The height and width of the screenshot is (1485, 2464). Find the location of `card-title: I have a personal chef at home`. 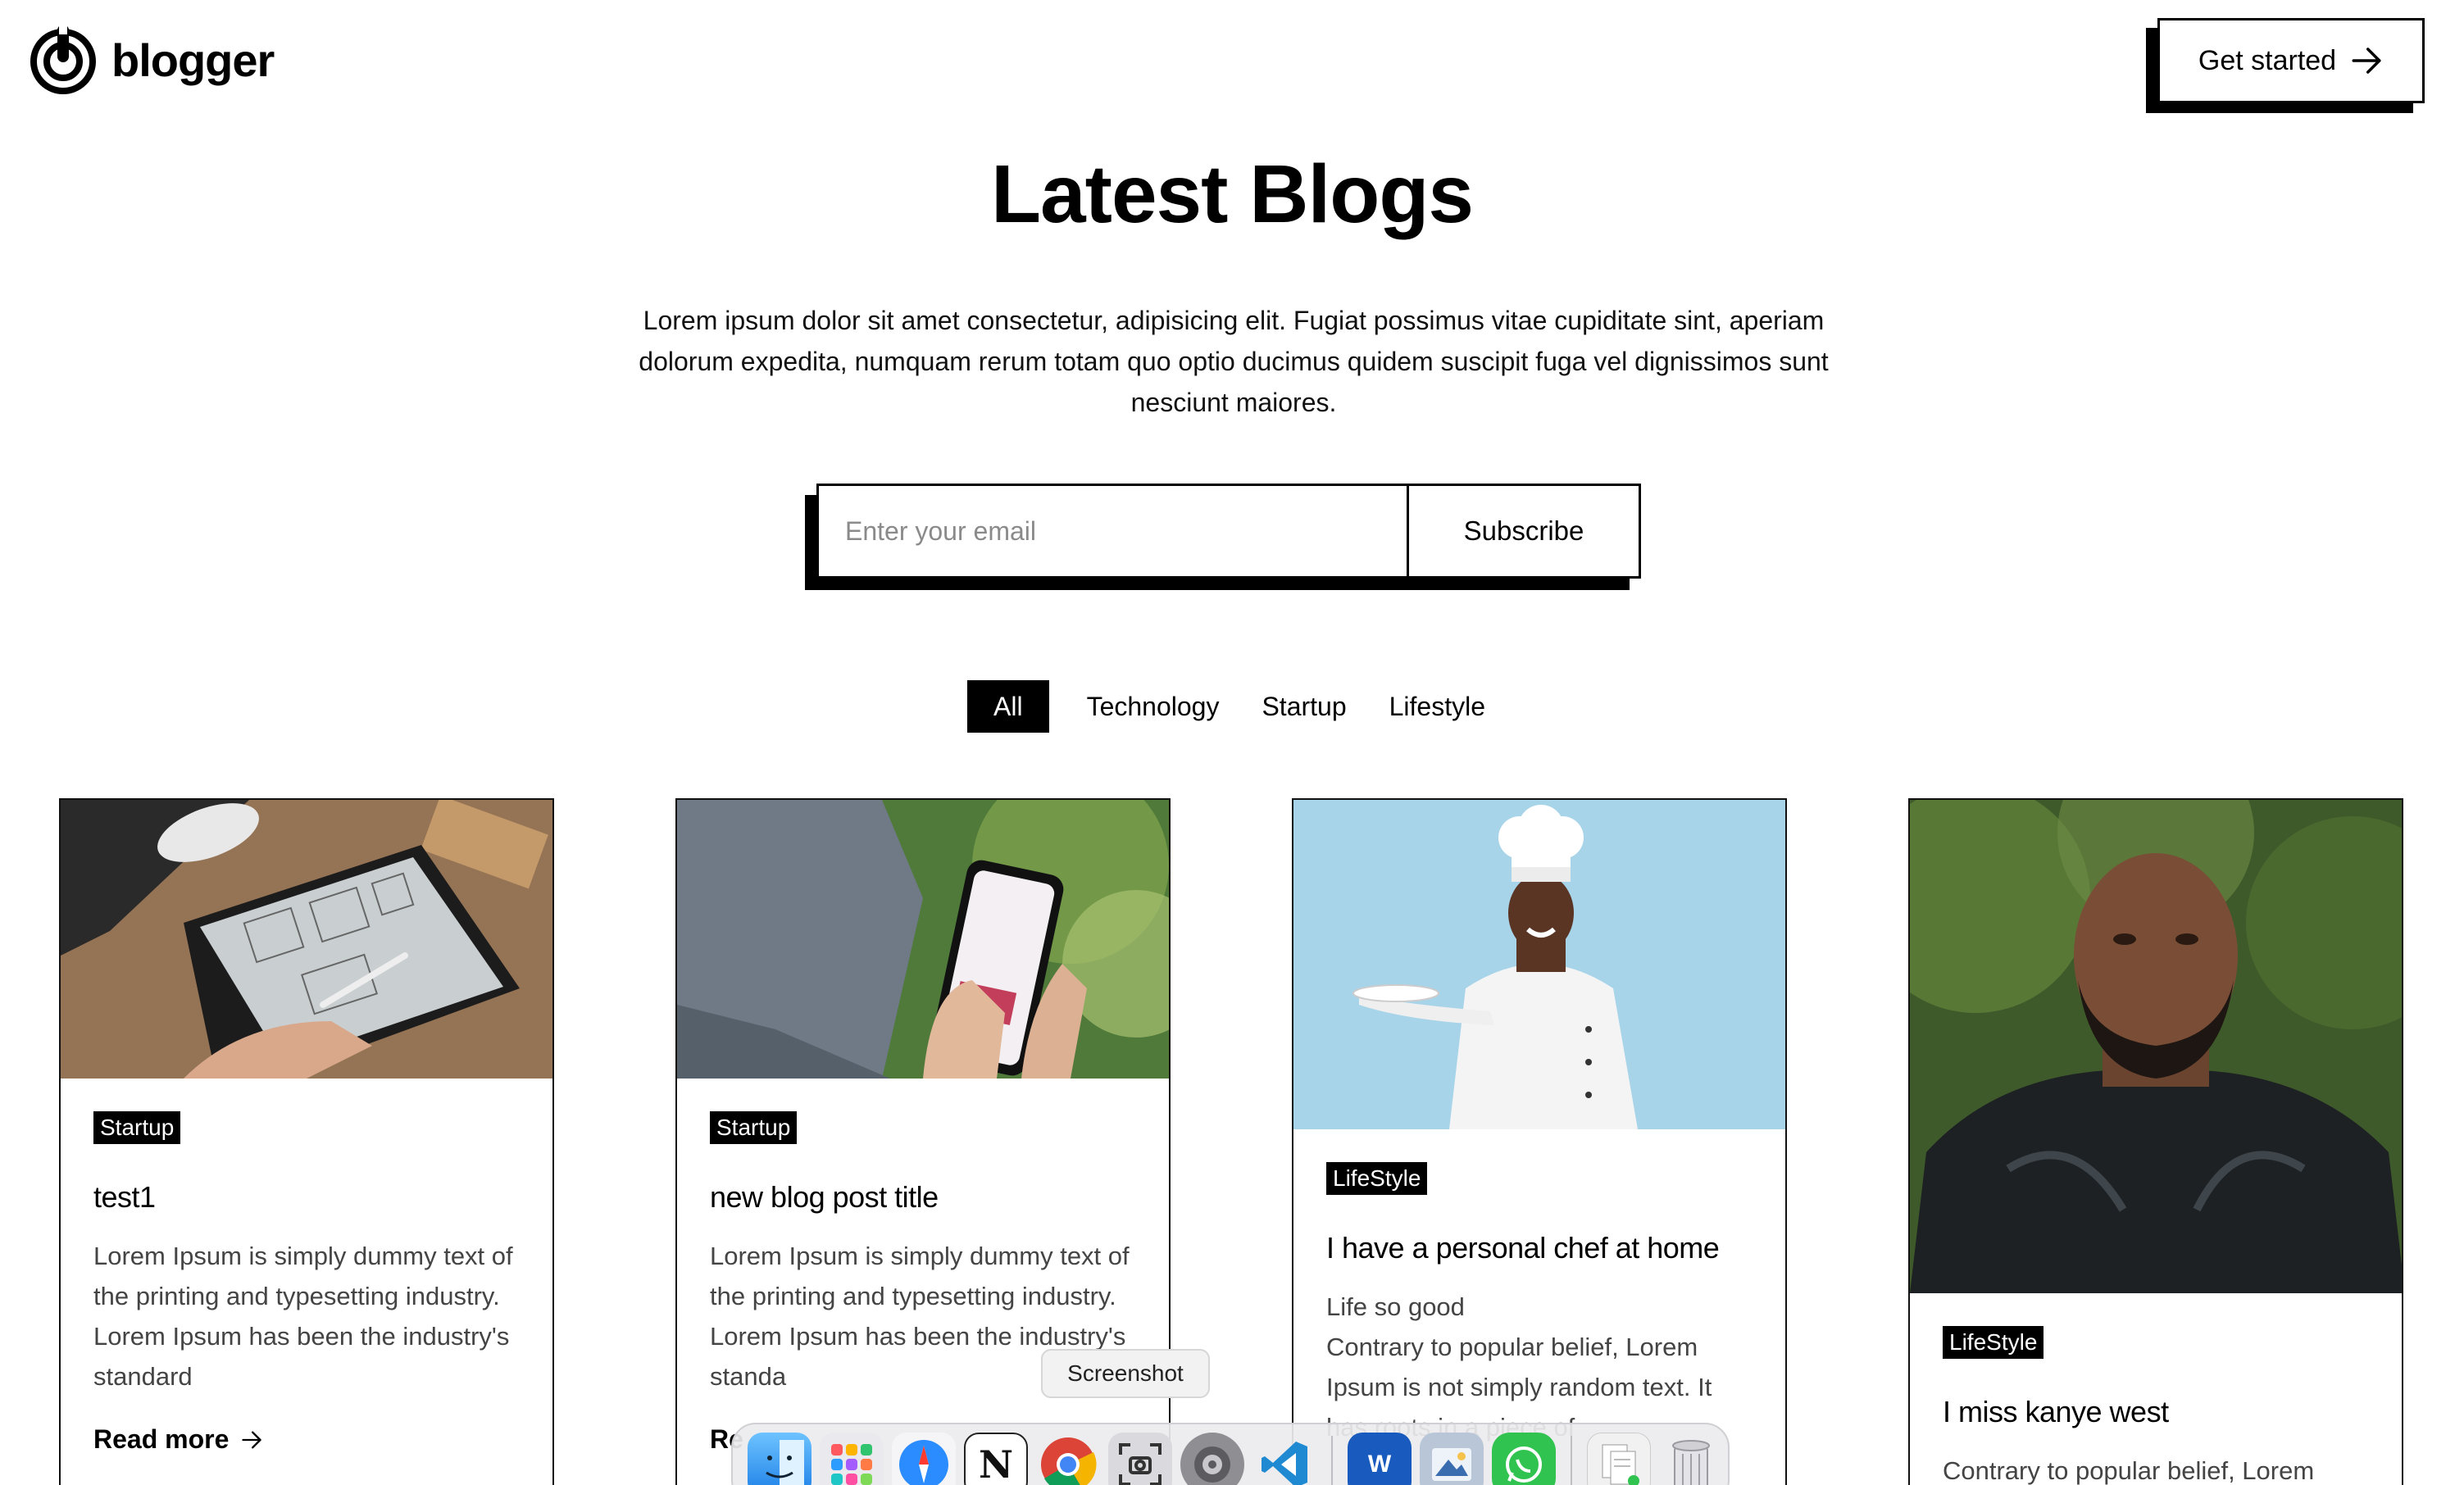

card-title: I have a personal chef at home is located at coordinates (1539, 1248).